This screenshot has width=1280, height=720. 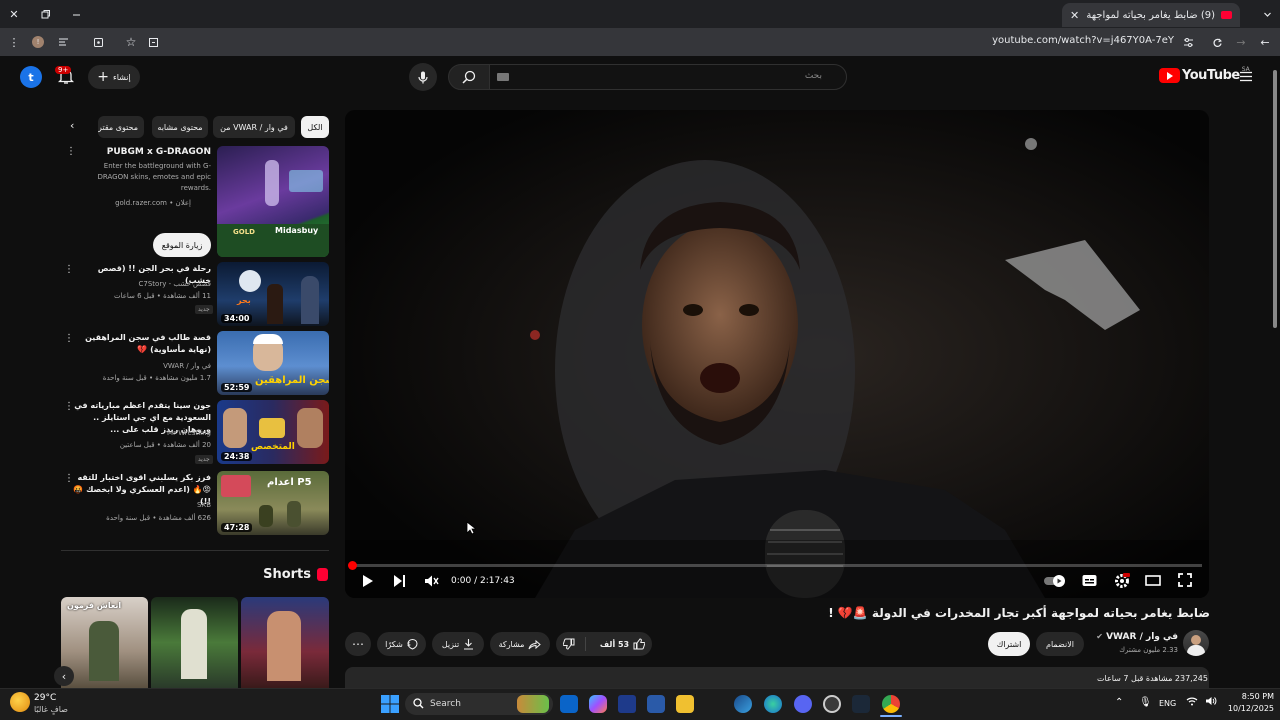 I want to click on tab-search-icon, so click(x=1267, y=14).